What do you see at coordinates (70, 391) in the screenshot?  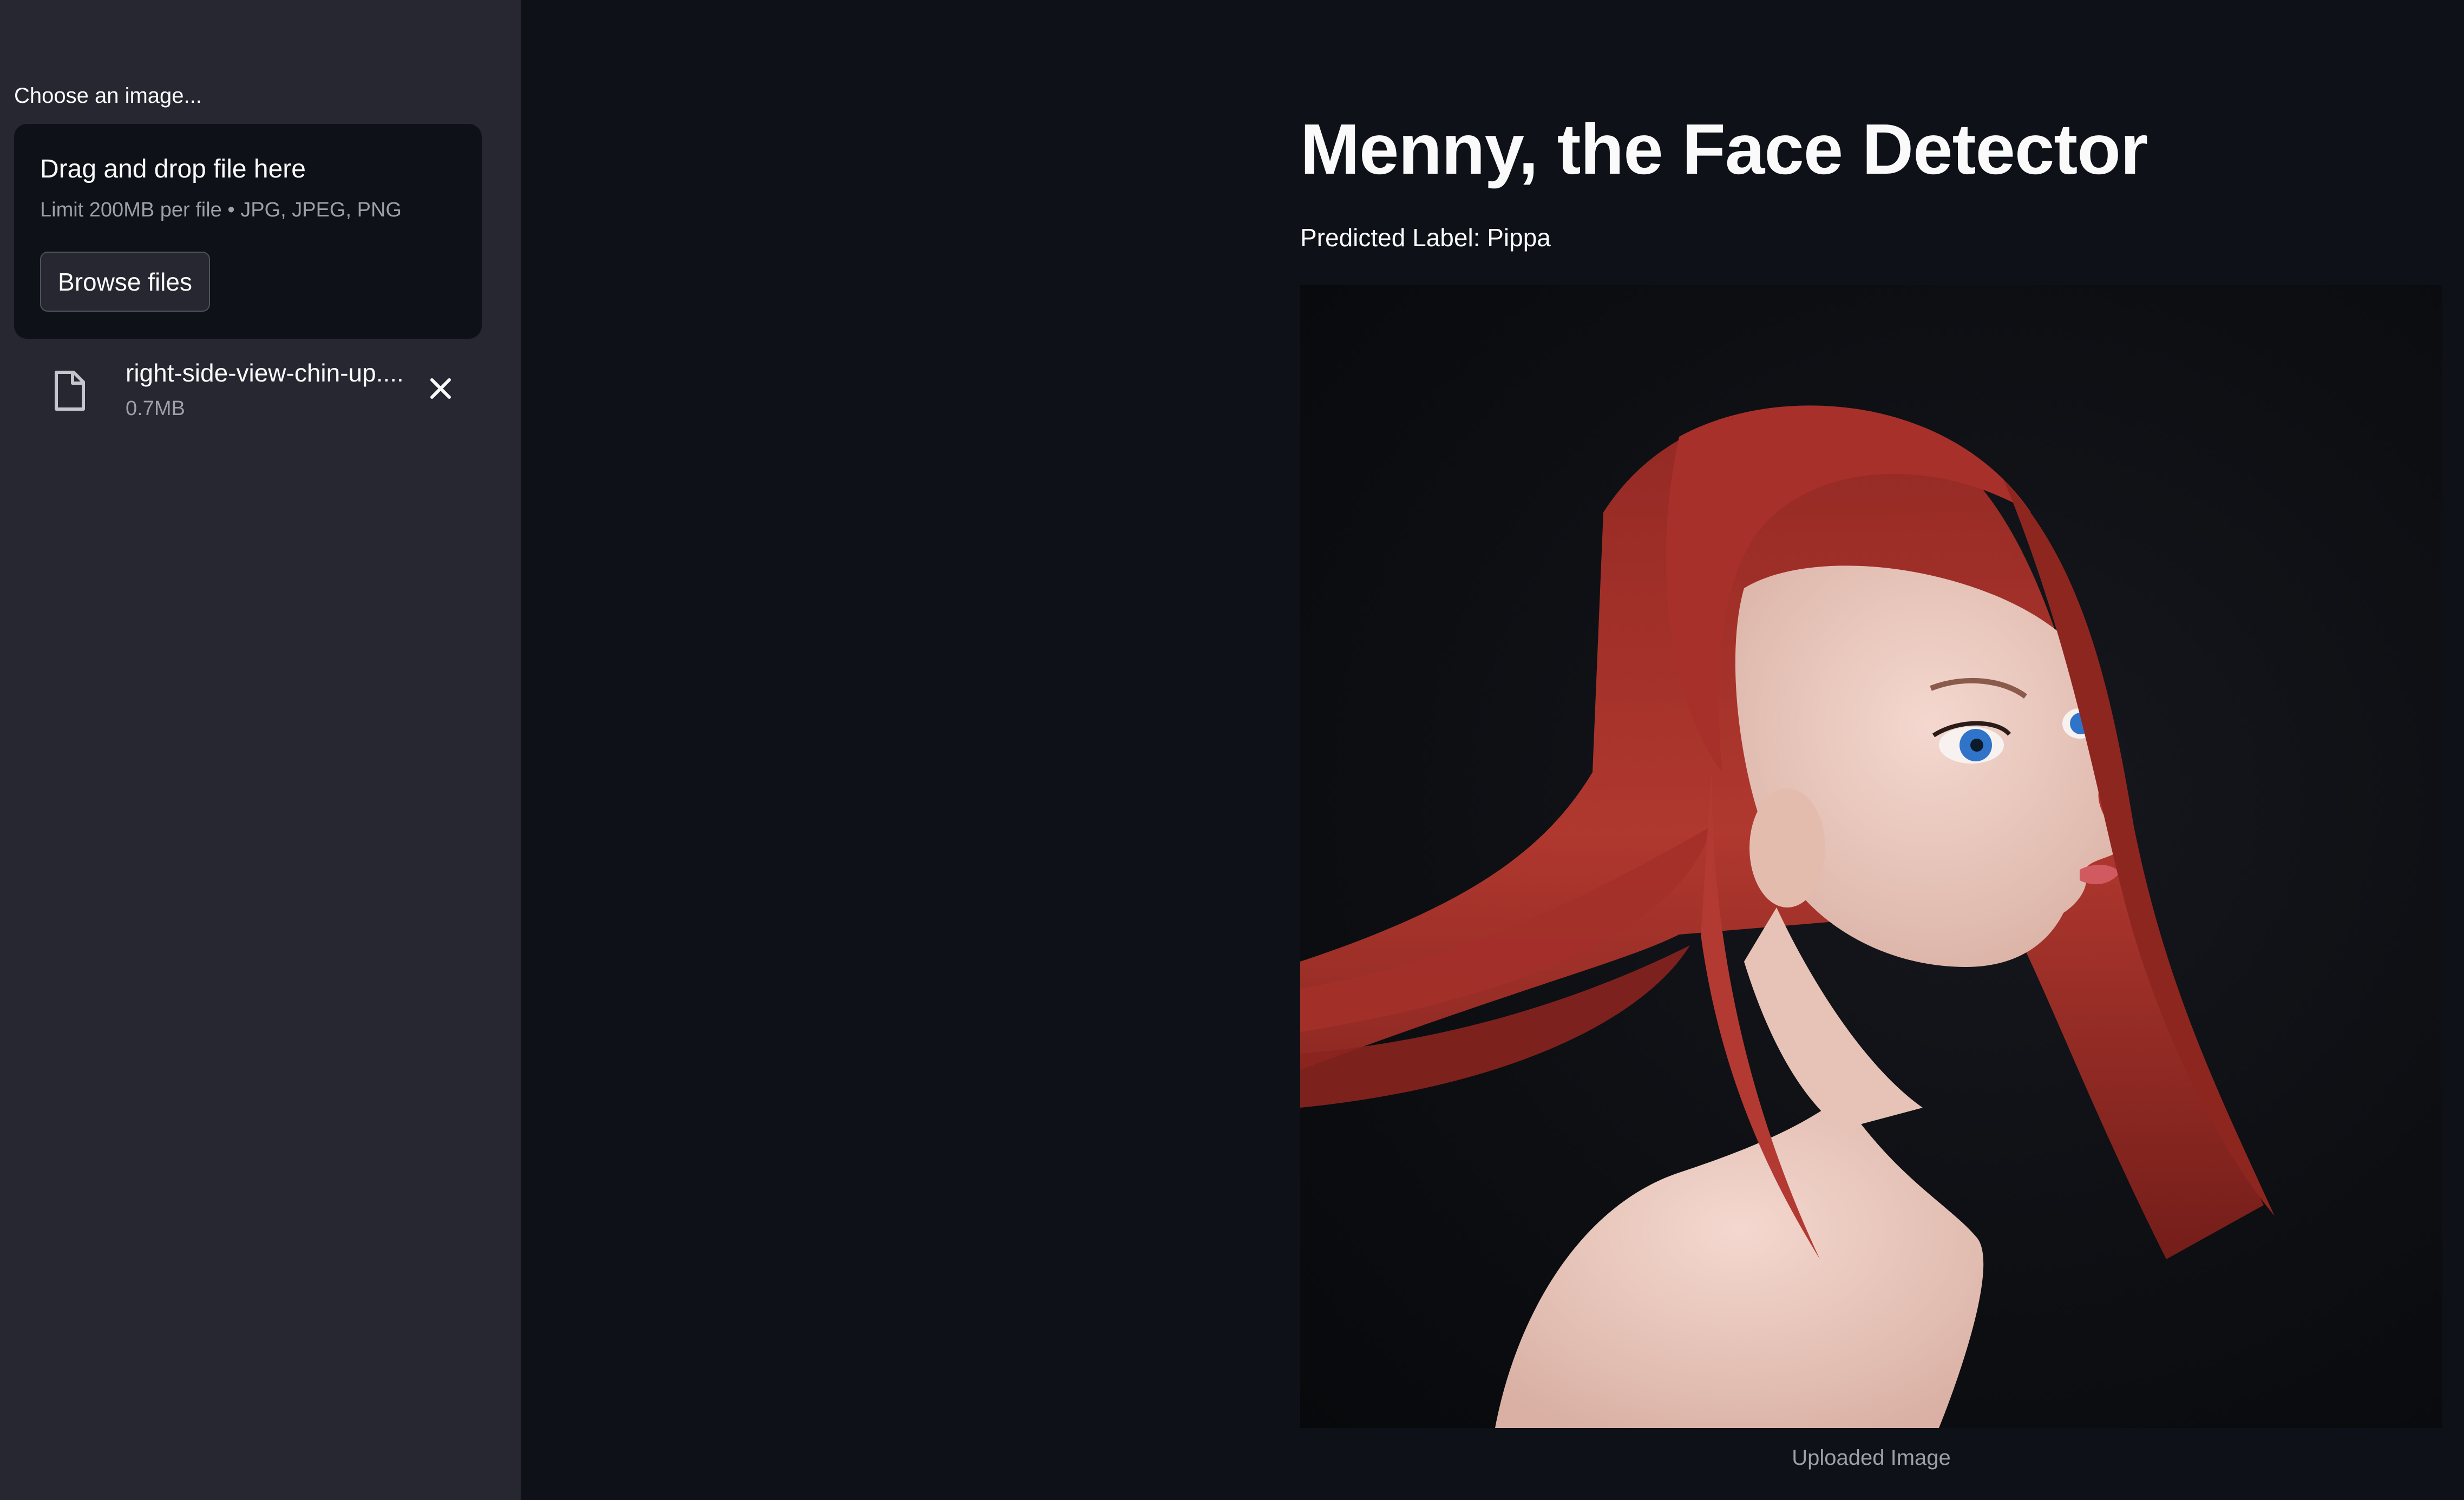 I see `file-icon` at bounding box center [70, 391].